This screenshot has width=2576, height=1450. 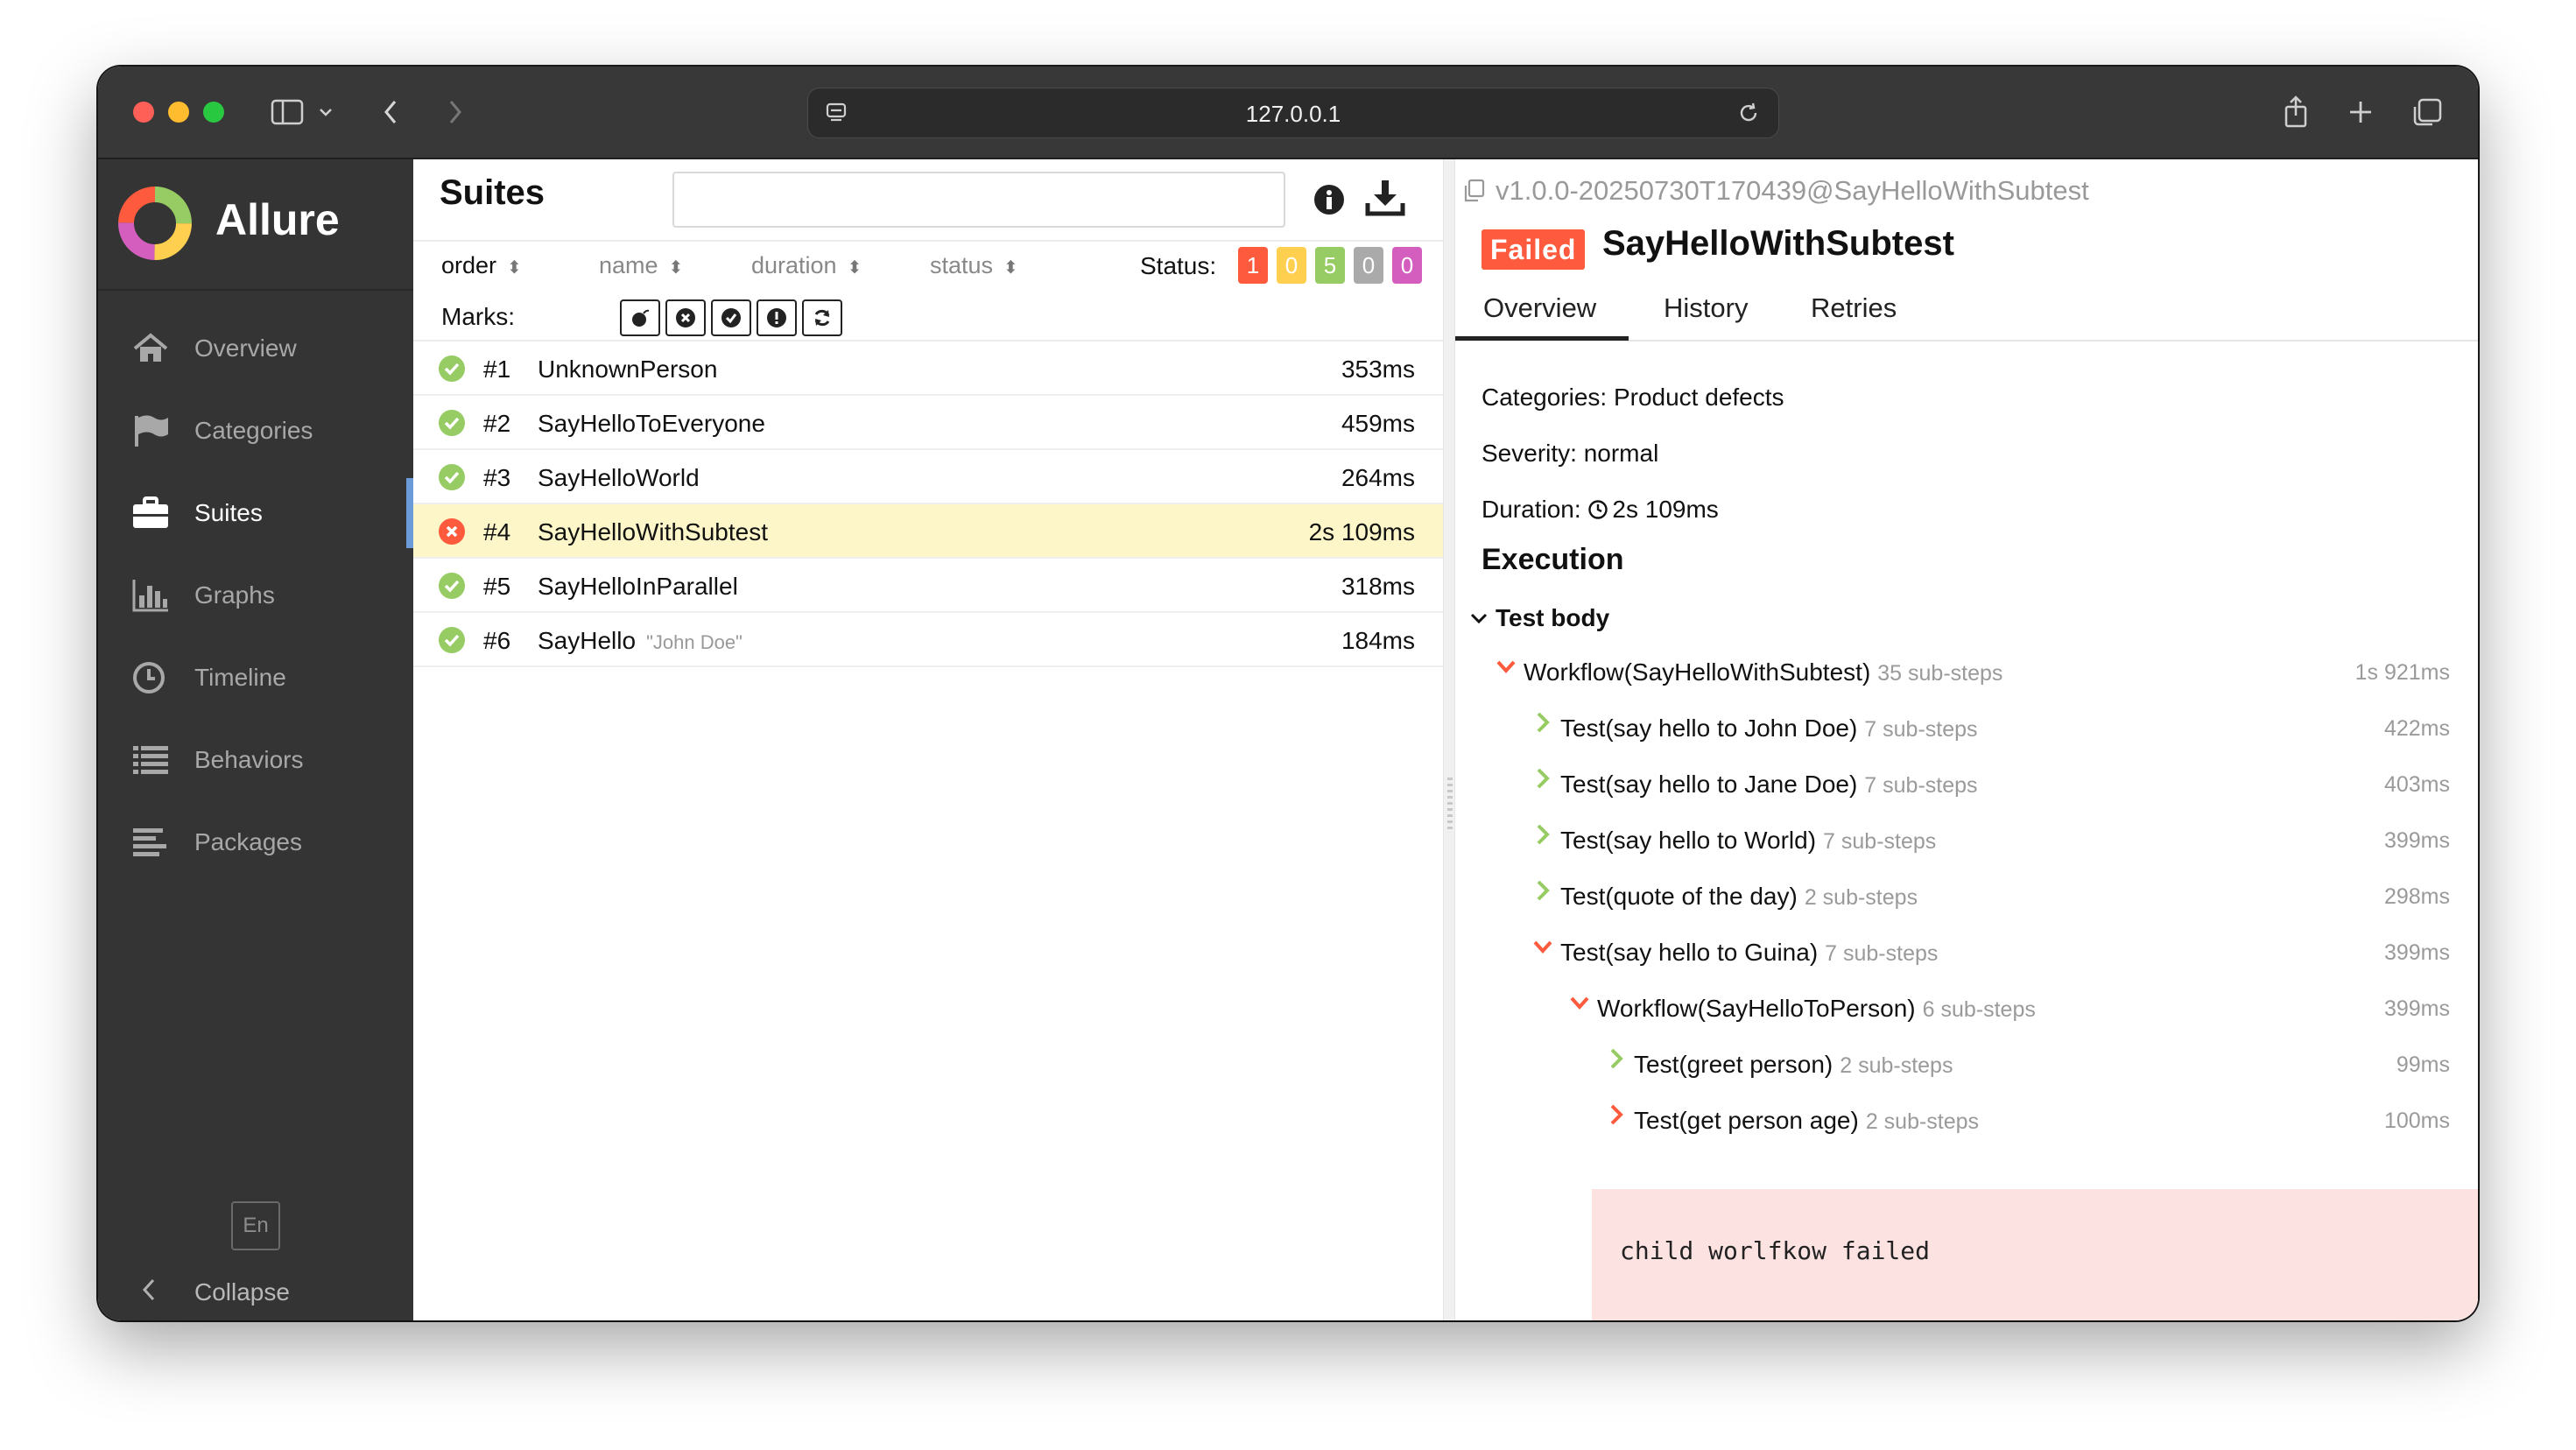 What do you see at coordinates (974, 265) in the screenshot?
I see `sort-by-status: status ⬍` at bounding box center [974, 265].